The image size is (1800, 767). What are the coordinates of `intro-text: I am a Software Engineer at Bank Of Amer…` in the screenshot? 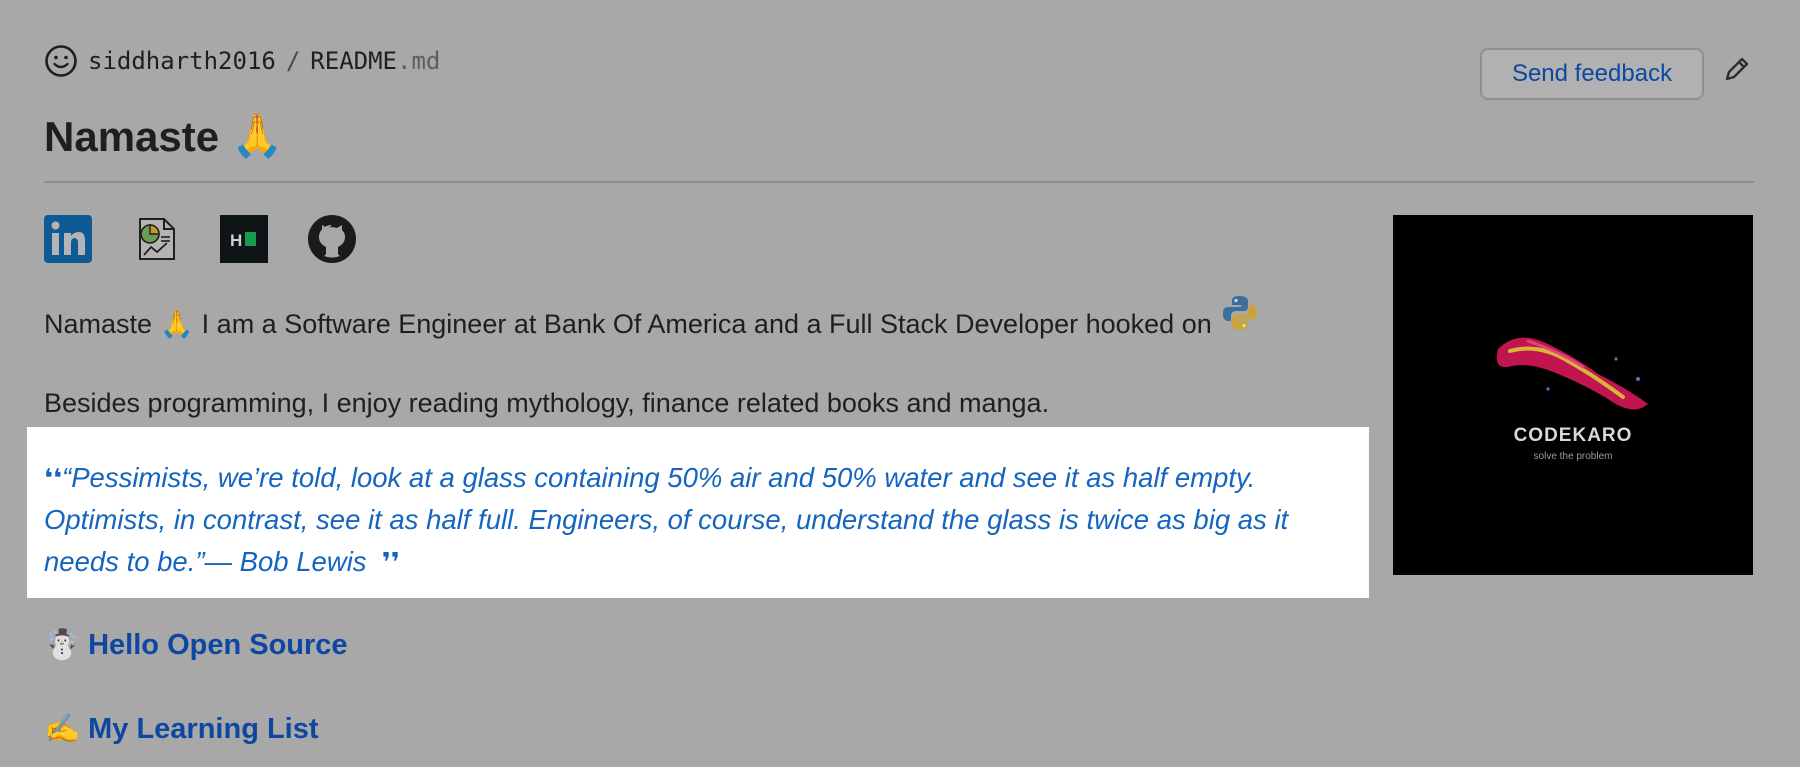 It's located at (706, 323).